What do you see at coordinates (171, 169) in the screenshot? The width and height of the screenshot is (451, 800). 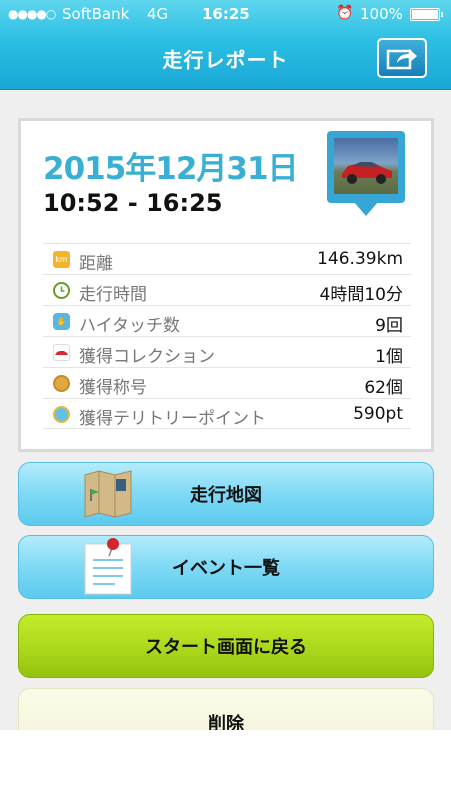 I see `report-date: 2015年12月31日` at bounding box center [171, 169].